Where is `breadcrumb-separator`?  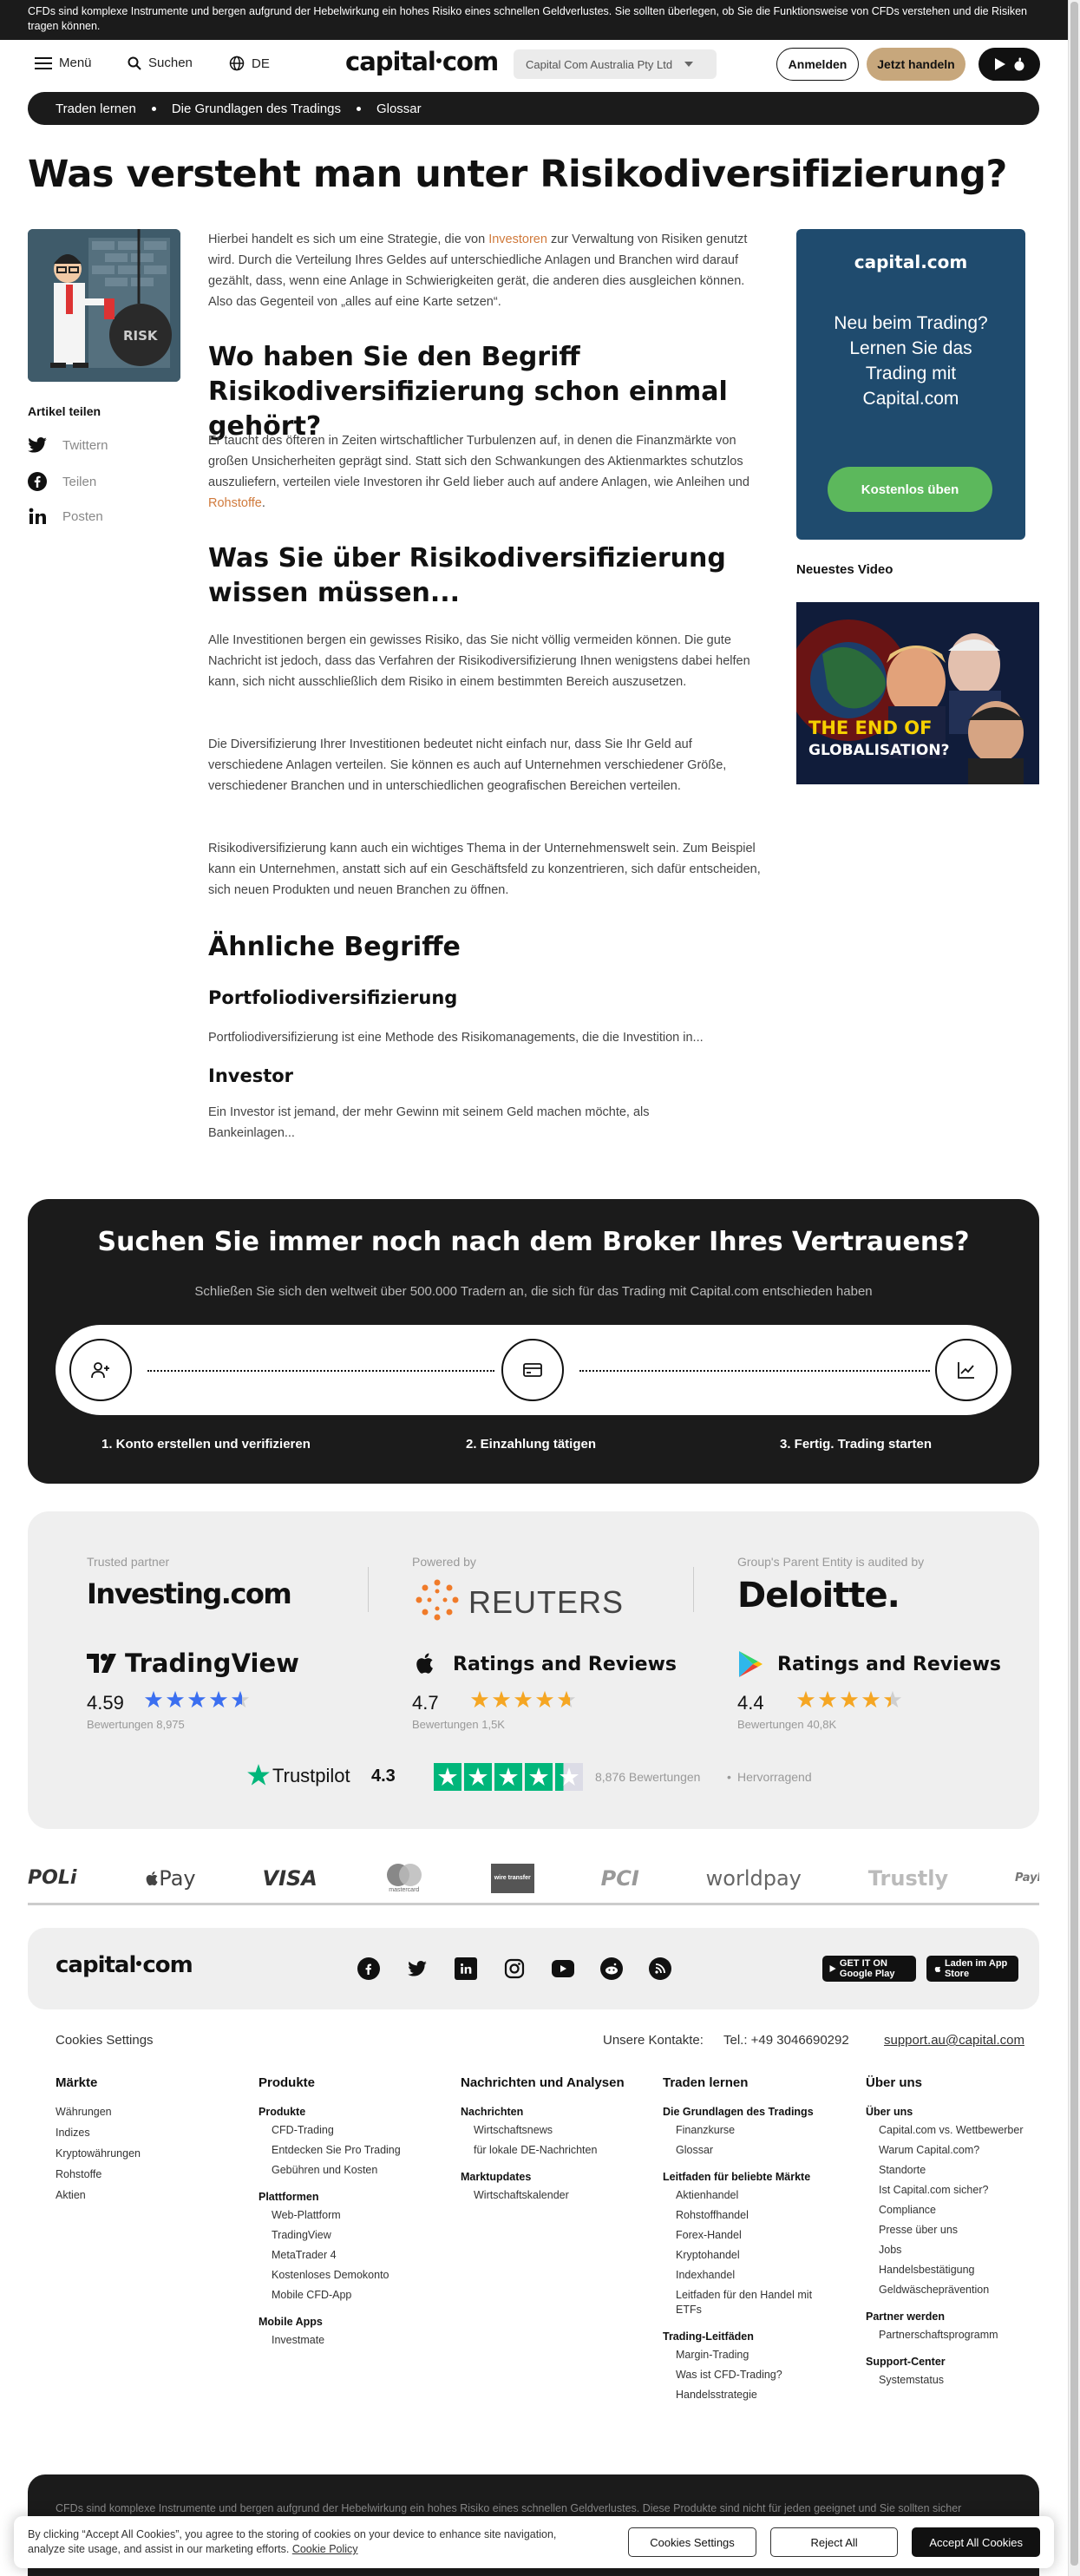 breadcrumb-separator is located at coordinates (153, 108).